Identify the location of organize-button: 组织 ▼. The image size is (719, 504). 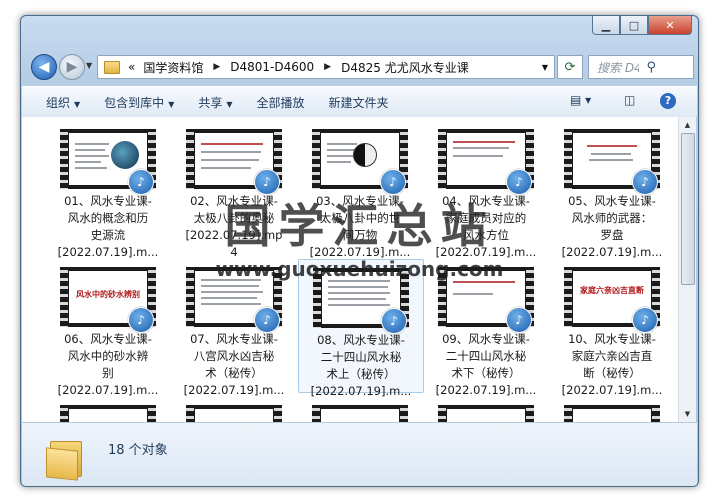
(63, 102).